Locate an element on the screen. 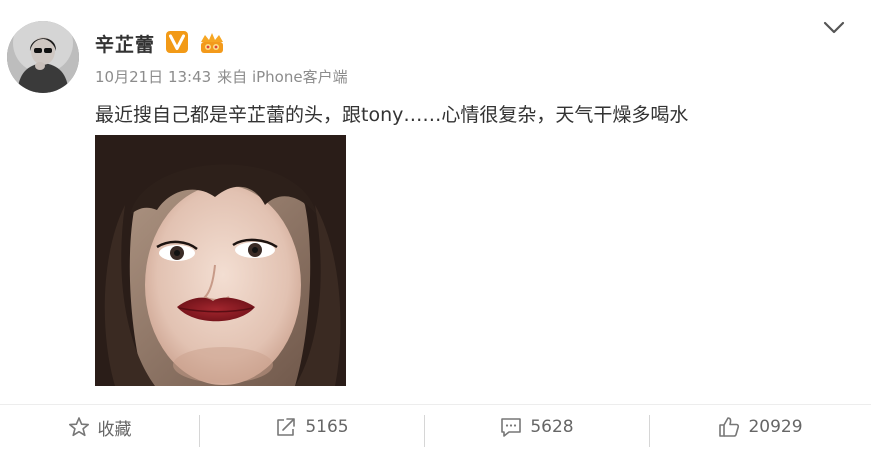 This screenshot has height=449, width=871. repost-button: 5165 is located at coordinates (312, 427).